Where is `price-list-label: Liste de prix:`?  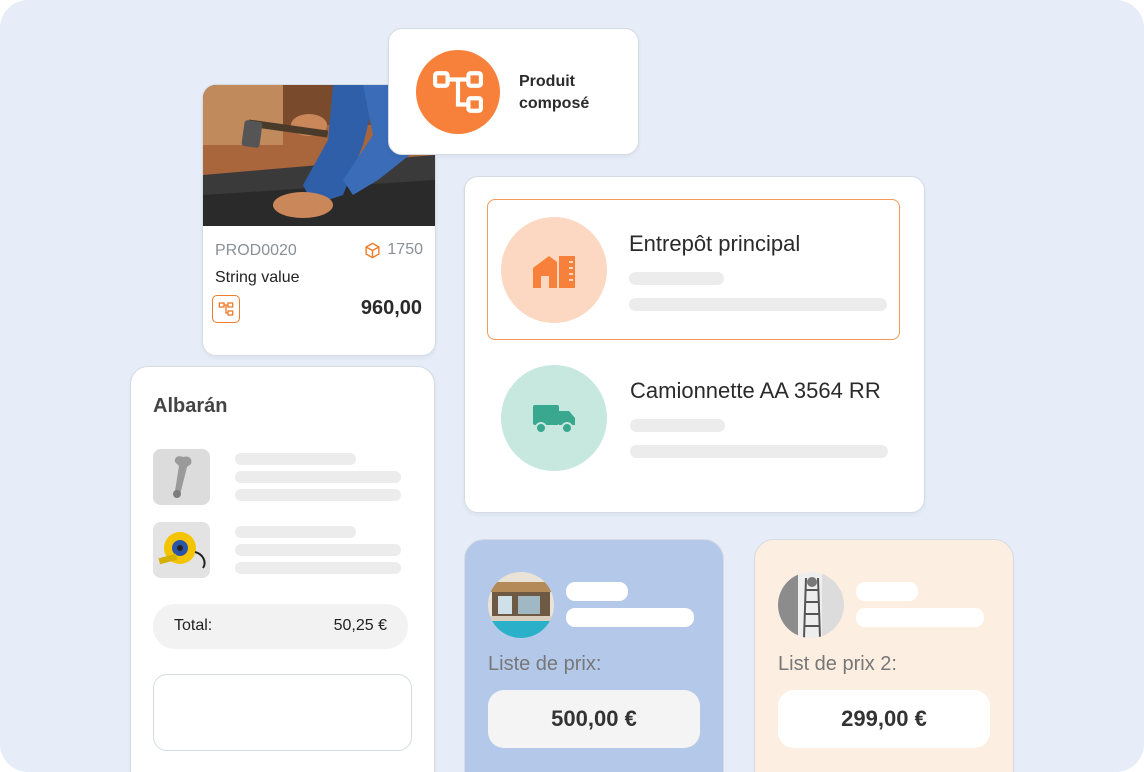
price-list-label: Liste de prix: is located at coordinates (545, 664).